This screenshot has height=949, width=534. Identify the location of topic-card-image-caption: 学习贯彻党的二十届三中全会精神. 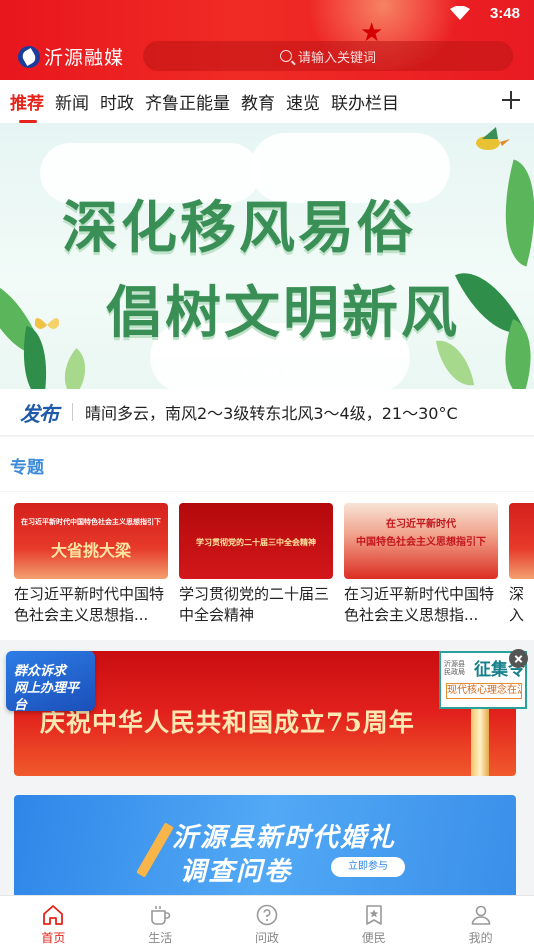
(256, 542).